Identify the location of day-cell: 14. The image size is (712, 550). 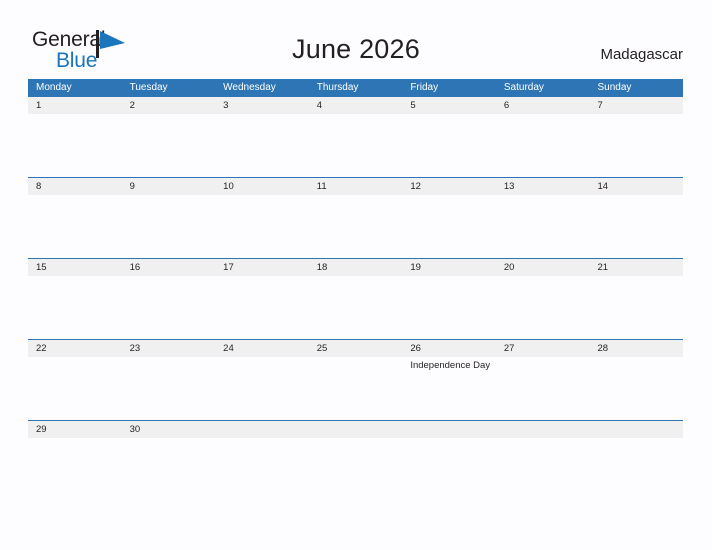
(636, 218).